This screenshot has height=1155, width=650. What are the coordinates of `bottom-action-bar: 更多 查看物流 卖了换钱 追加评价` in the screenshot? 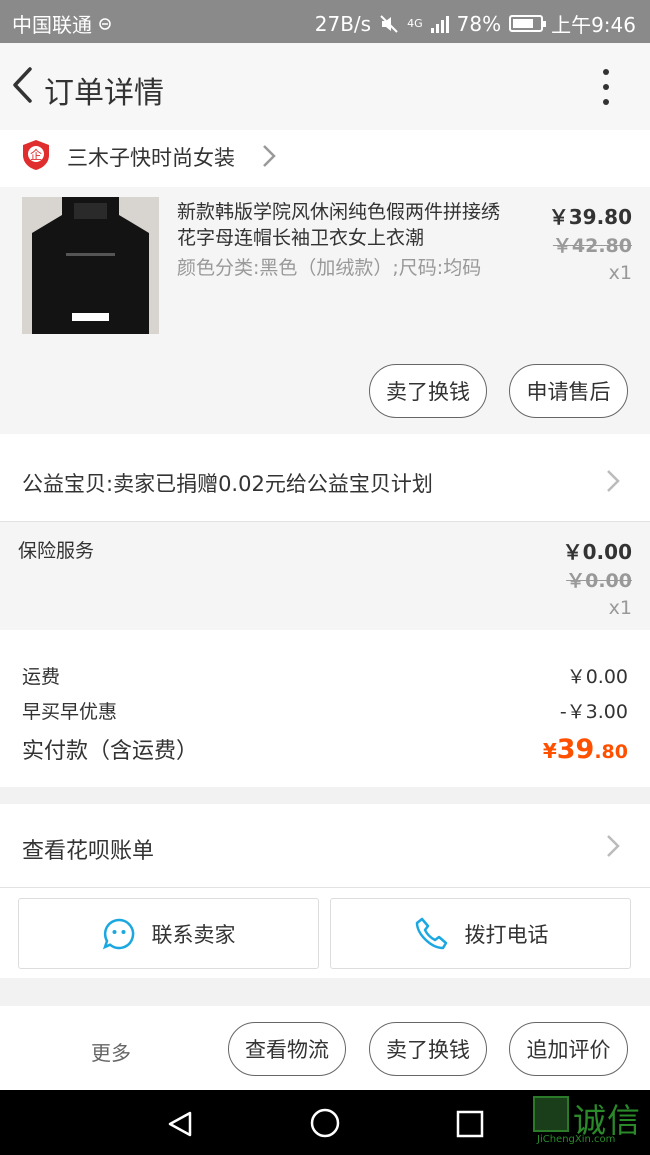 It's located at (325, 1048).